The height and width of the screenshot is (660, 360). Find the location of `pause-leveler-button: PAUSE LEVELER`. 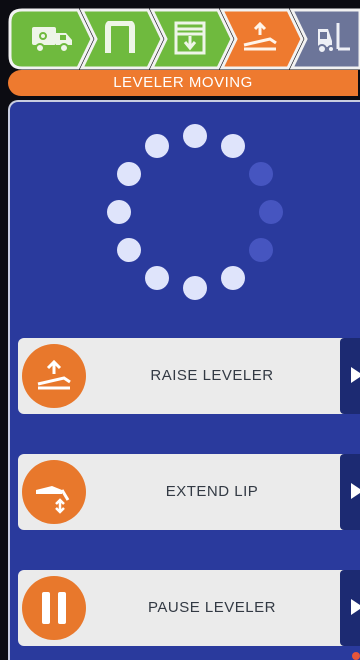

pause-leveler-button: PAUSE LEVELER is located at coordinates (189, 608).